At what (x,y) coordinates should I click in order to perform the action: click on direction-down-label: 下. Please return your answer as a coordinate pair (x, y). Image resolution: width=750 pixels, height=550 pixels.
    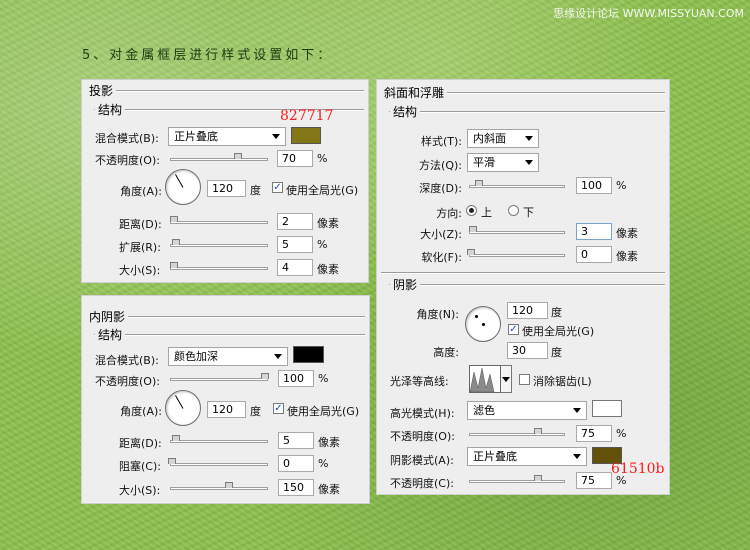
    Looking at the image, I should click on (528, 212).